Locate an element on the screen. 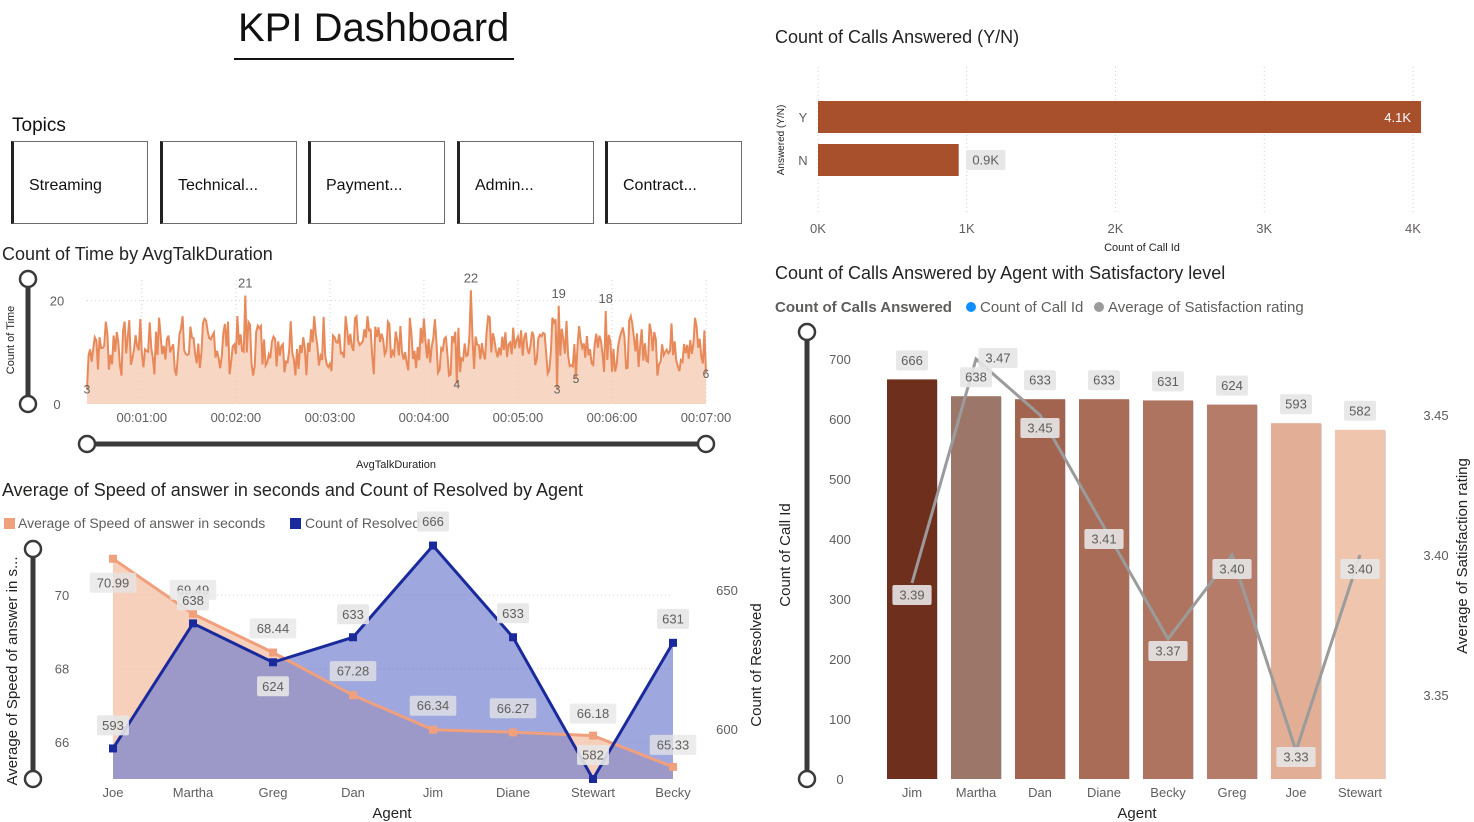  agent-bar-value-label: 593 is located at coordinates (1296, 404).